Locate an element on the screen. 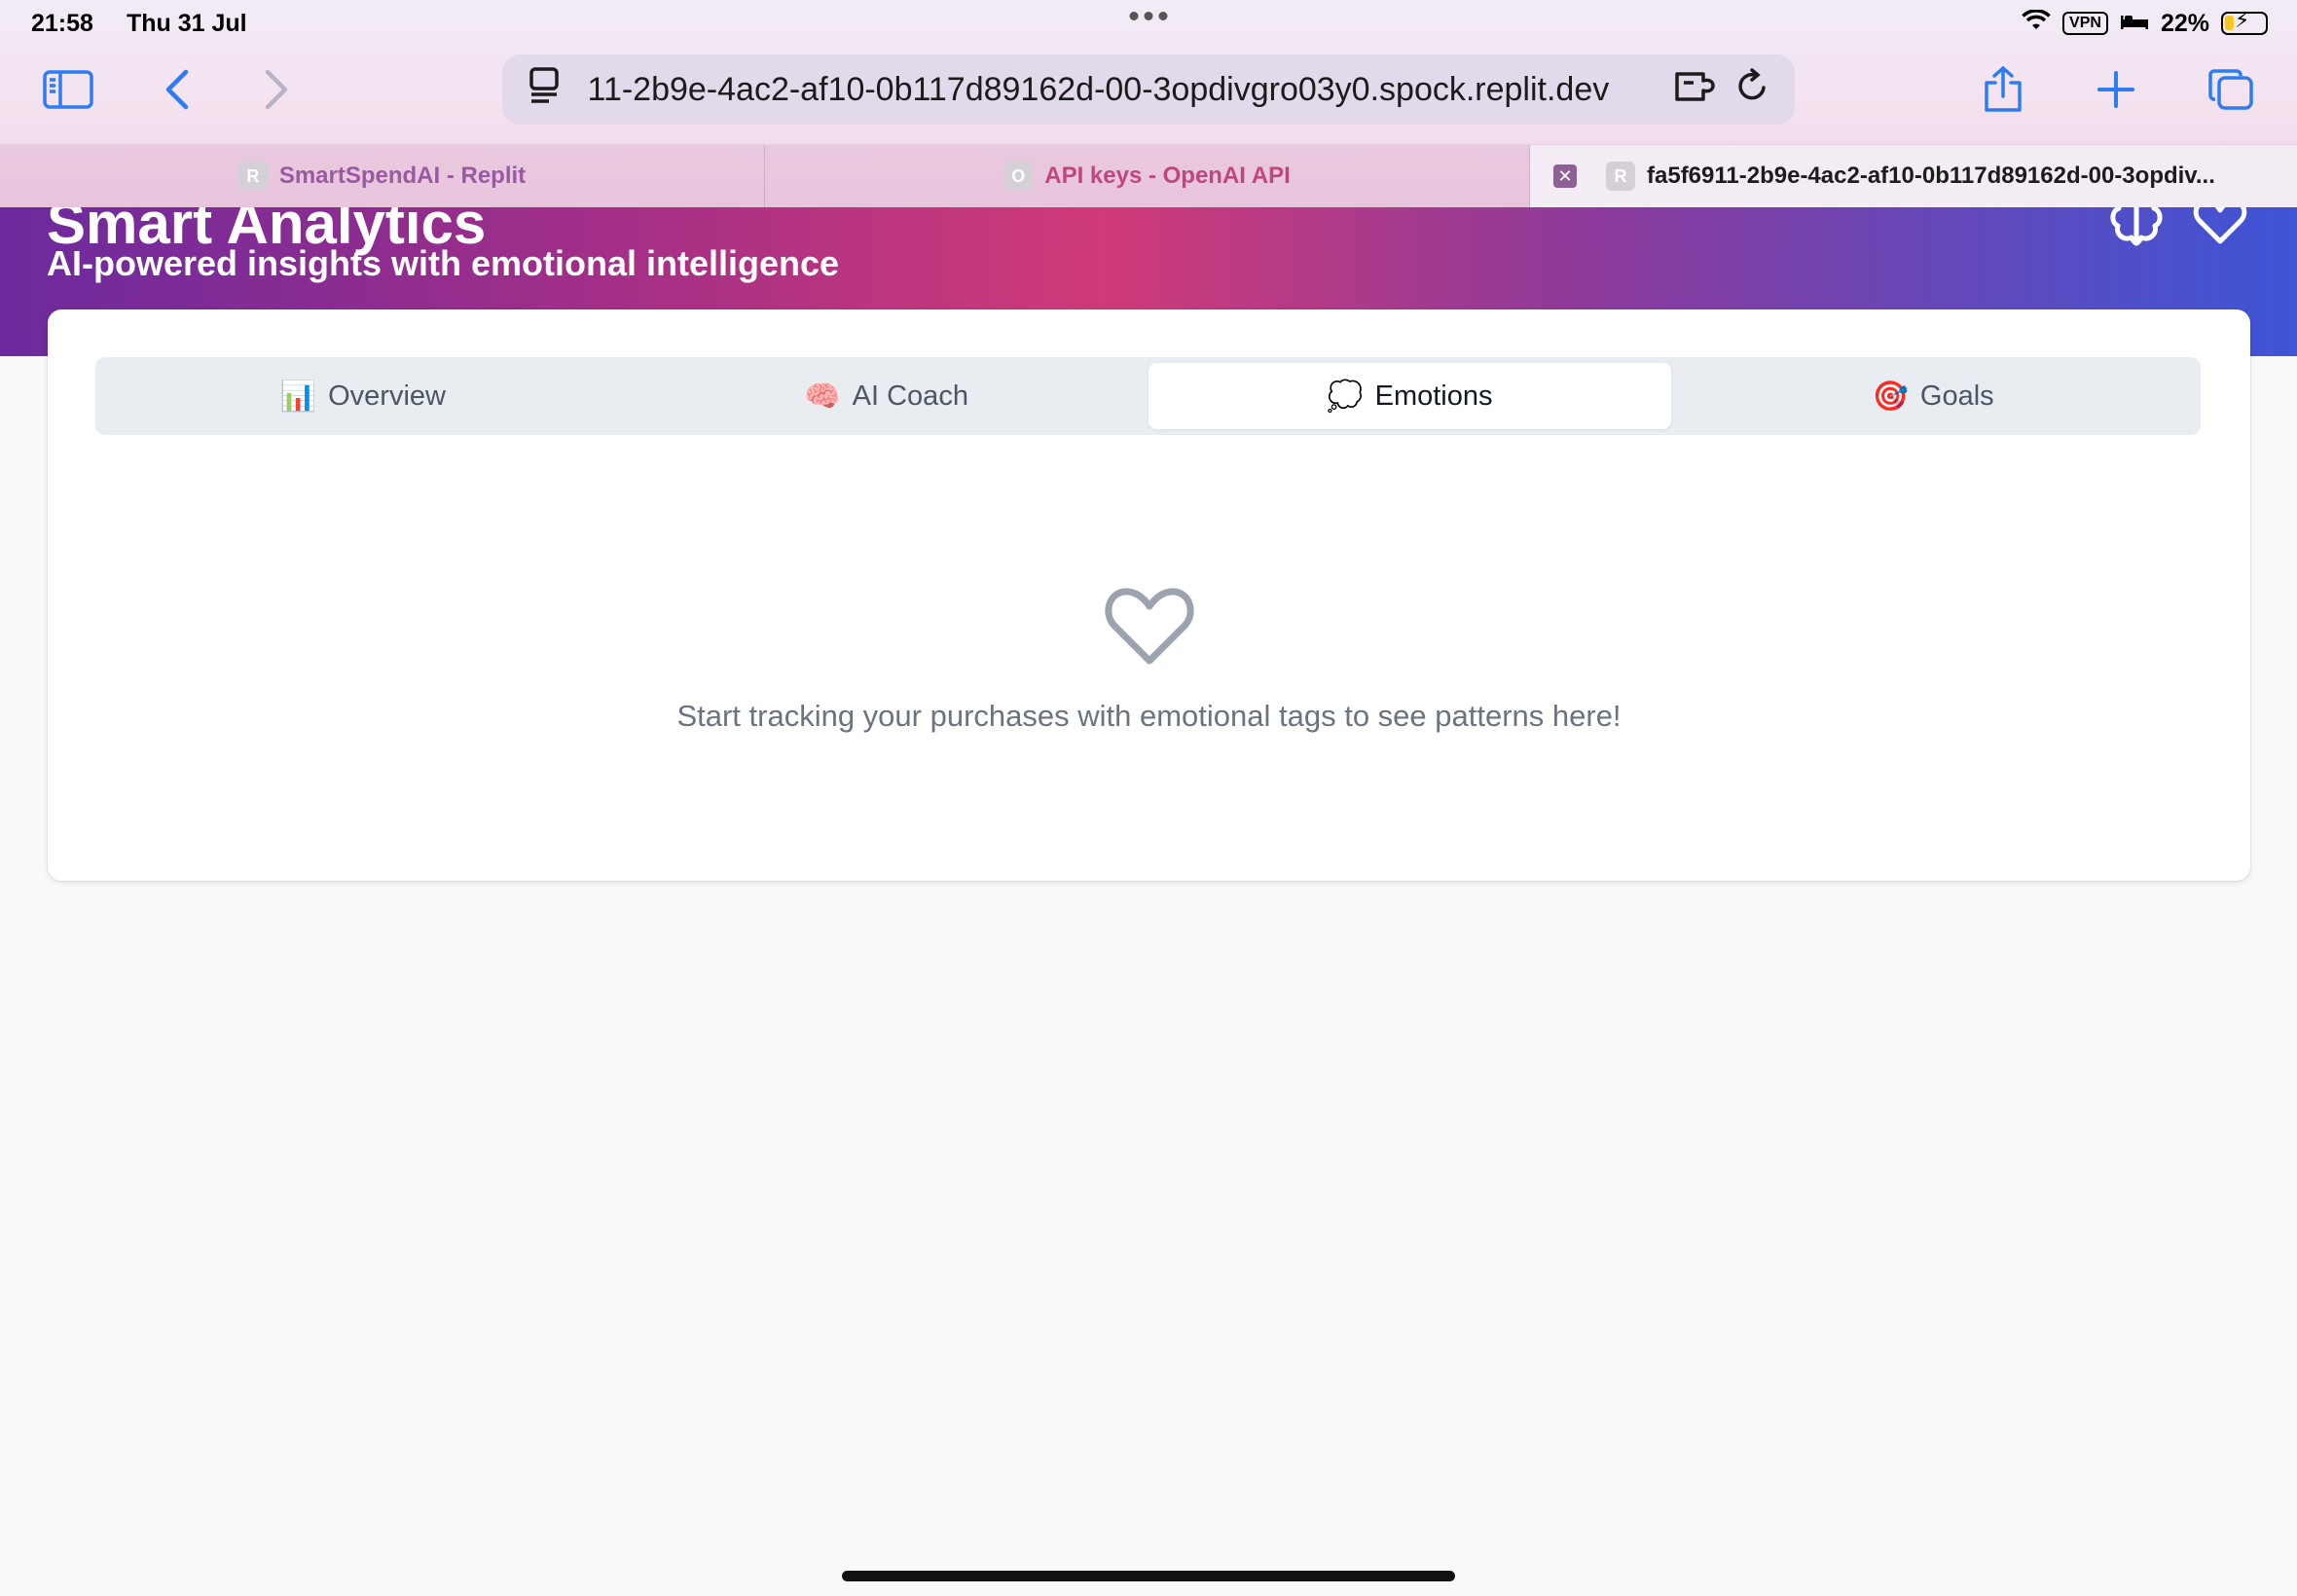 This screenshot has height=1596, width=2297. favicon: O is located at coordinates (1018, 176).